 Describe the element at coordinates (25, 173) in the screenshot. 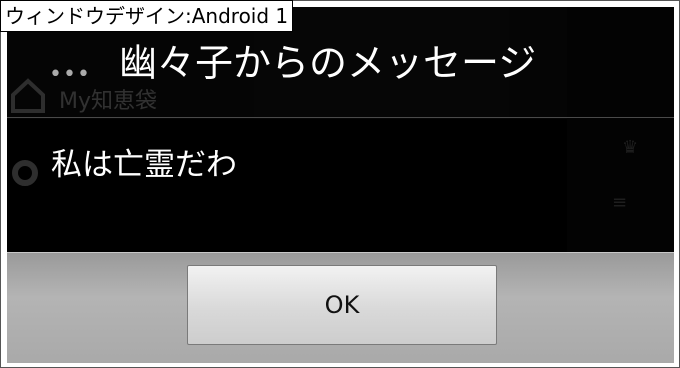

I see `gear-icon` at that location.